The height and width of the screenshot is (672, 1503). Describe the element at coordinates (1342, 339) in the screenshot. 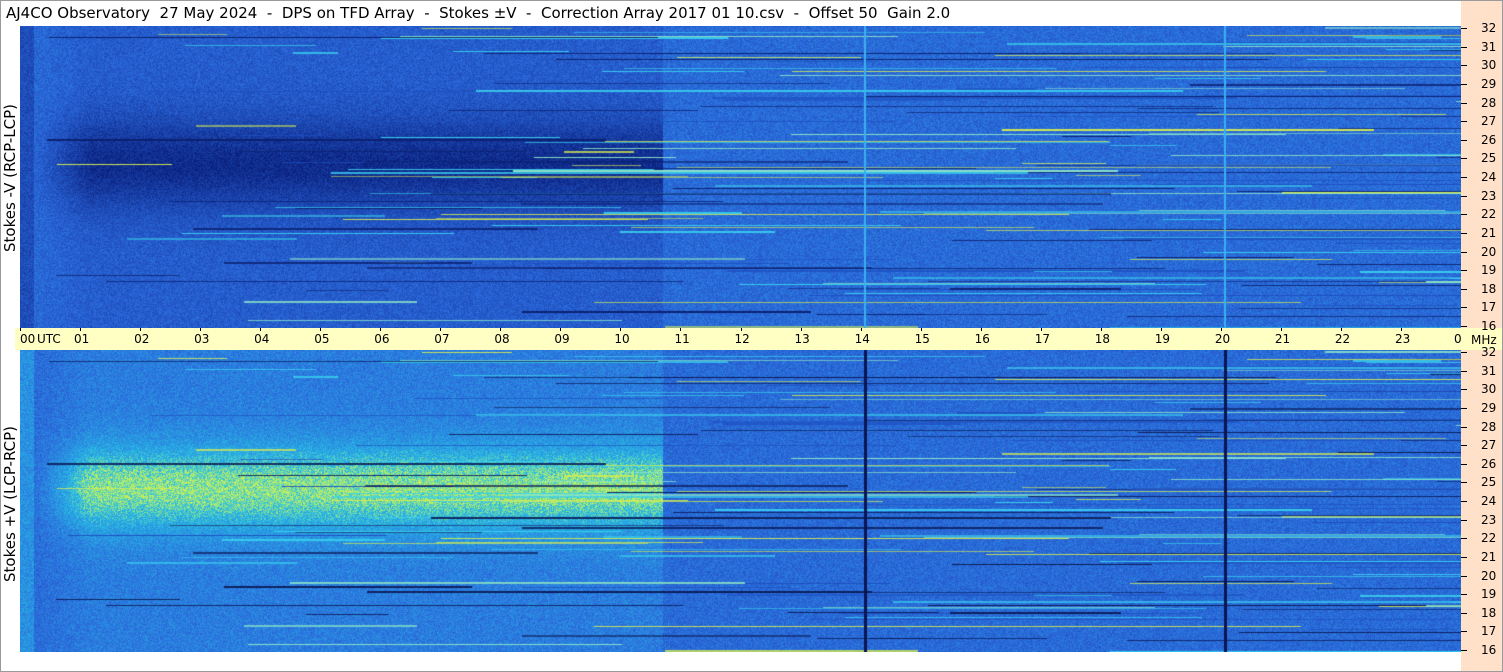

I see `utc-hour-label: 22` at that location.